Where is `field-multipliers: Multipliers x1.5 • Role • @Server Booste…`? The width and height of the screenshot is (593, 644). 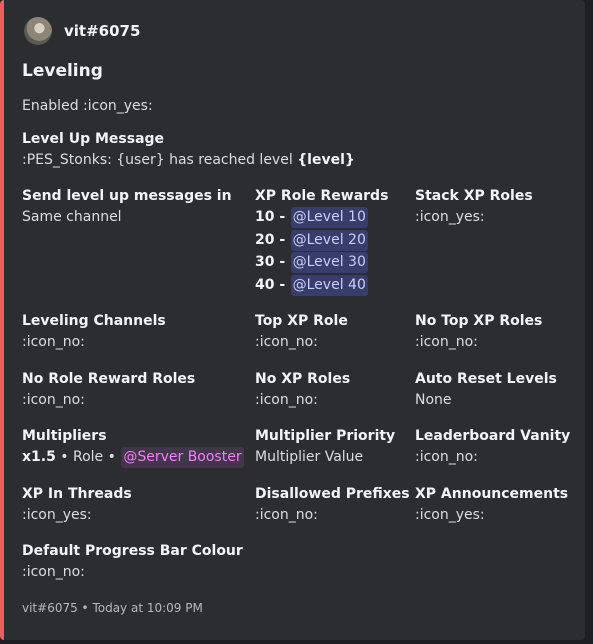 field-multipliers: Multipliers x1.5 • Role • @Server Booste… is located at coordinates (133, 447).